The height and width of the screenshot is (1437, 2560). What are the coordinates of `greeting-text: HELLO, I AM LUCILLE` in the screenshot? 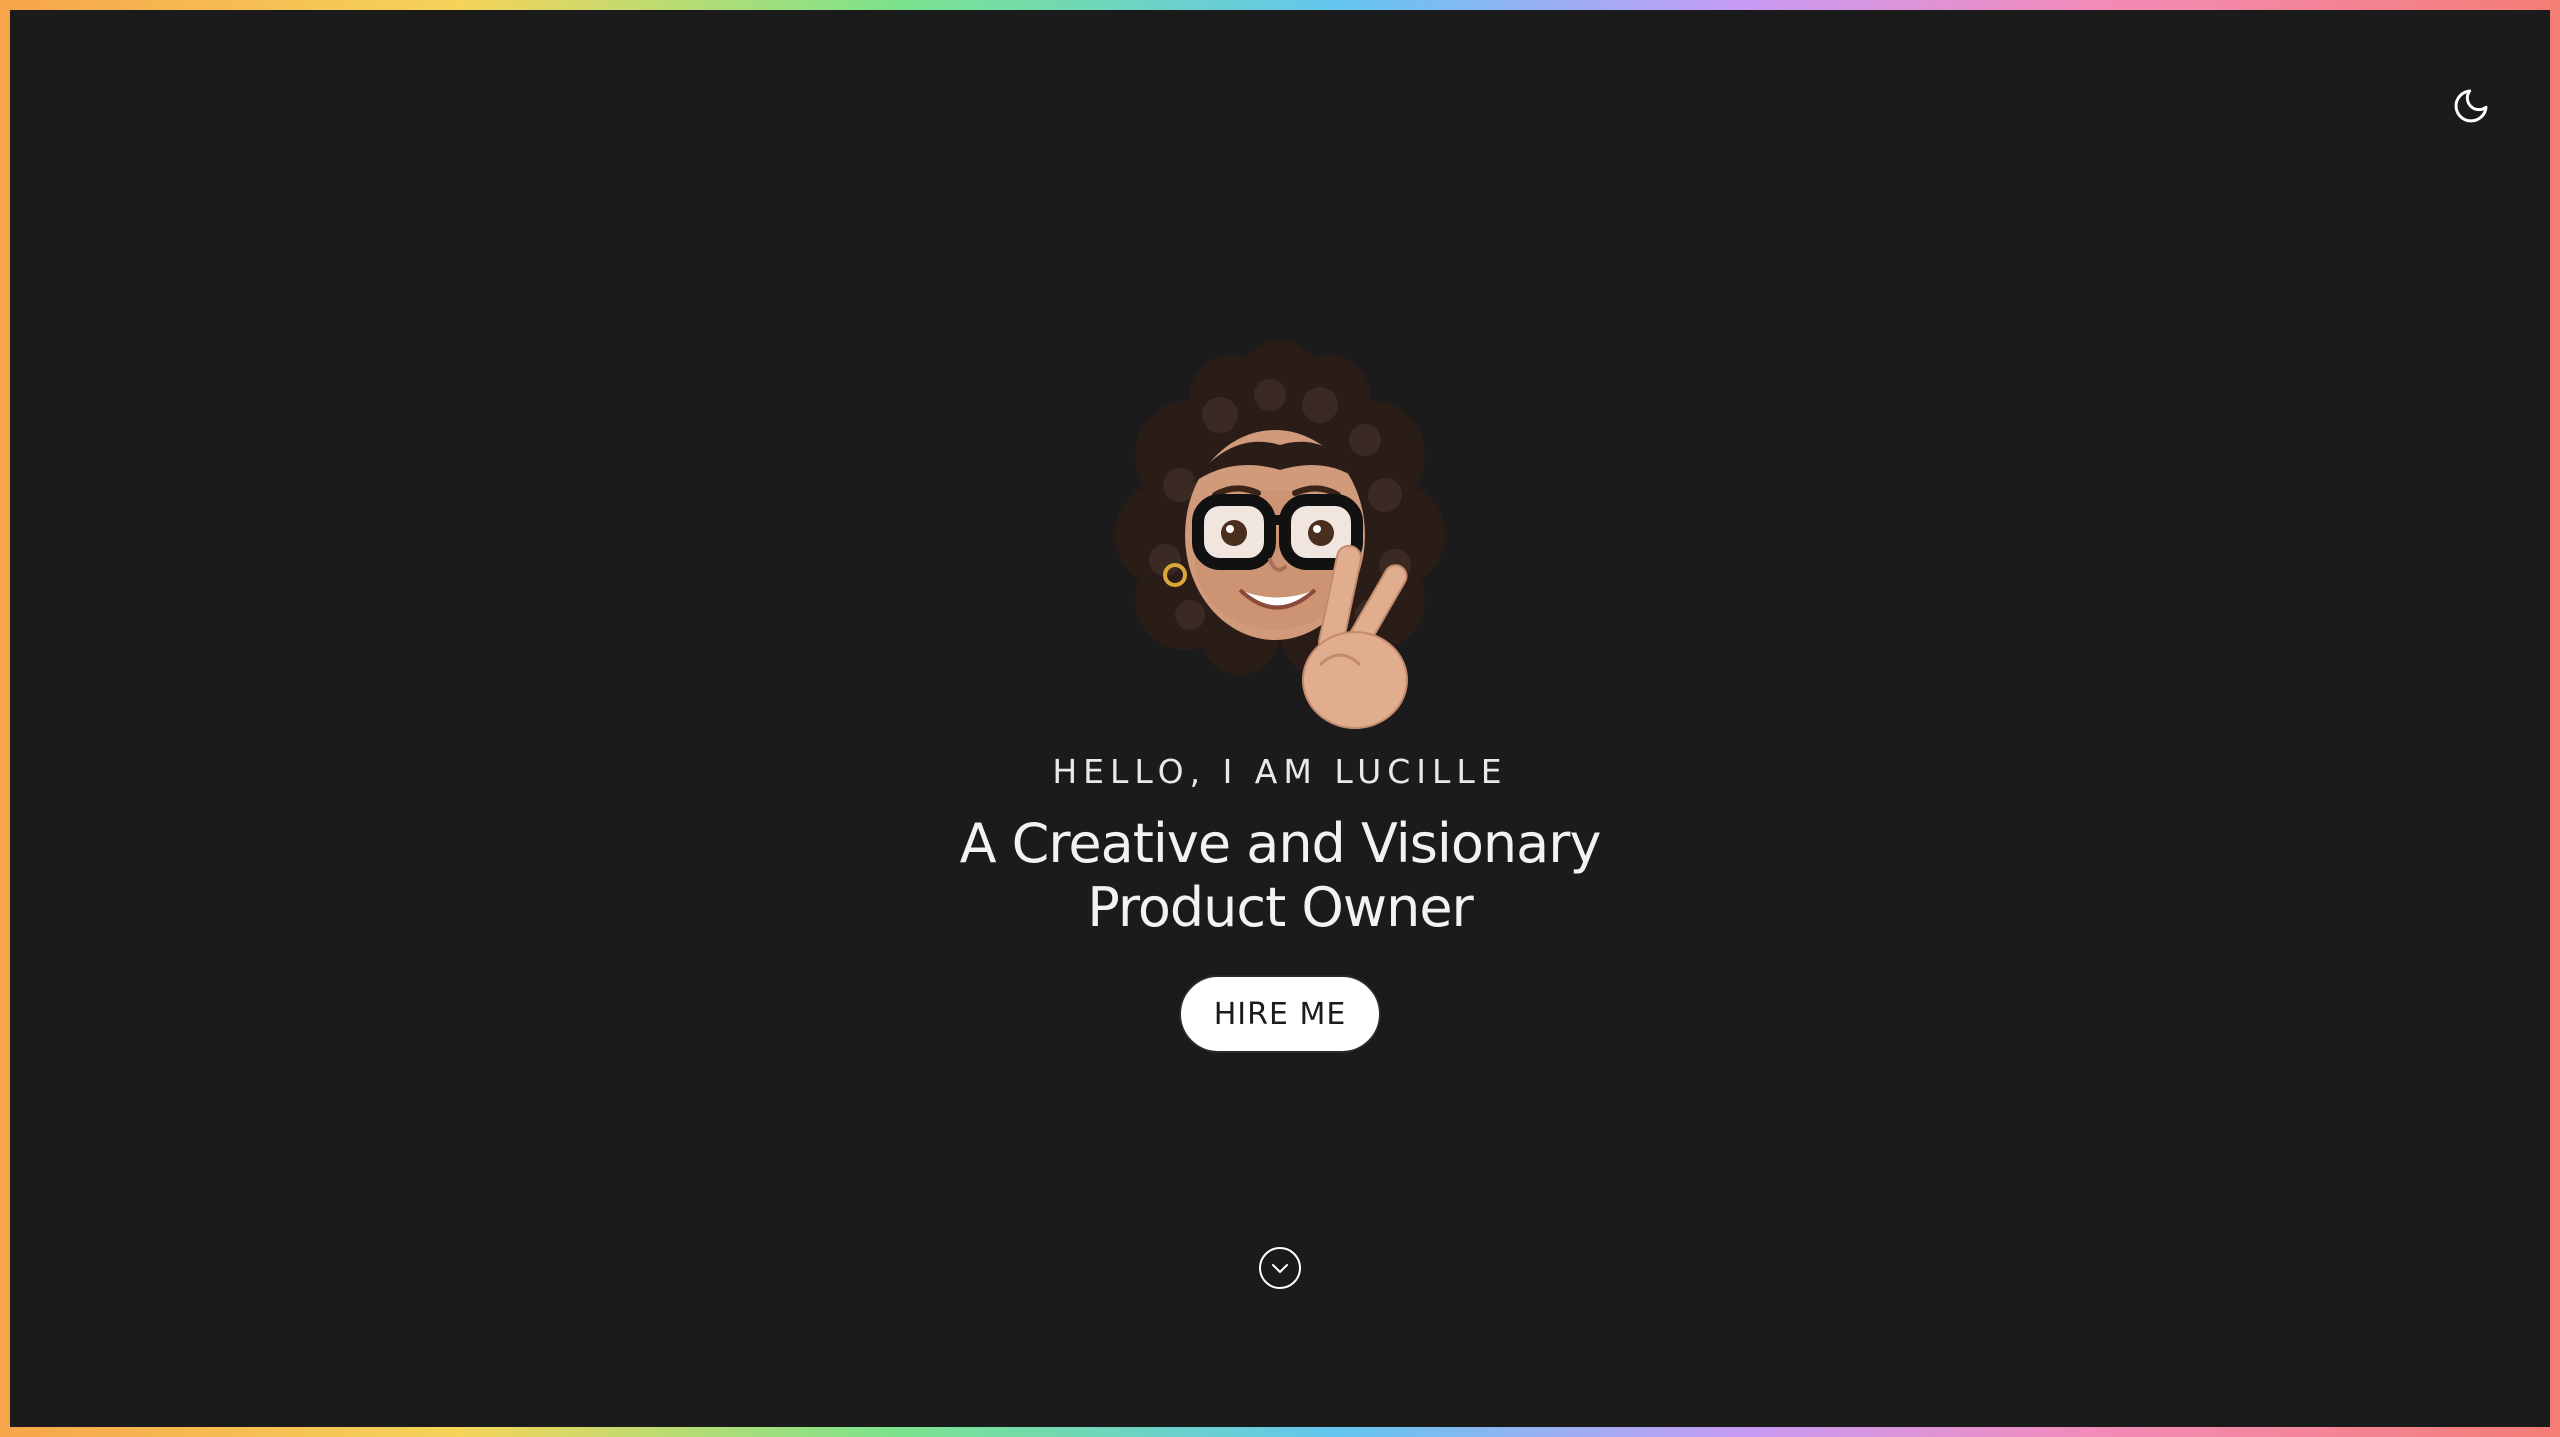 It's located at (1280, 771).